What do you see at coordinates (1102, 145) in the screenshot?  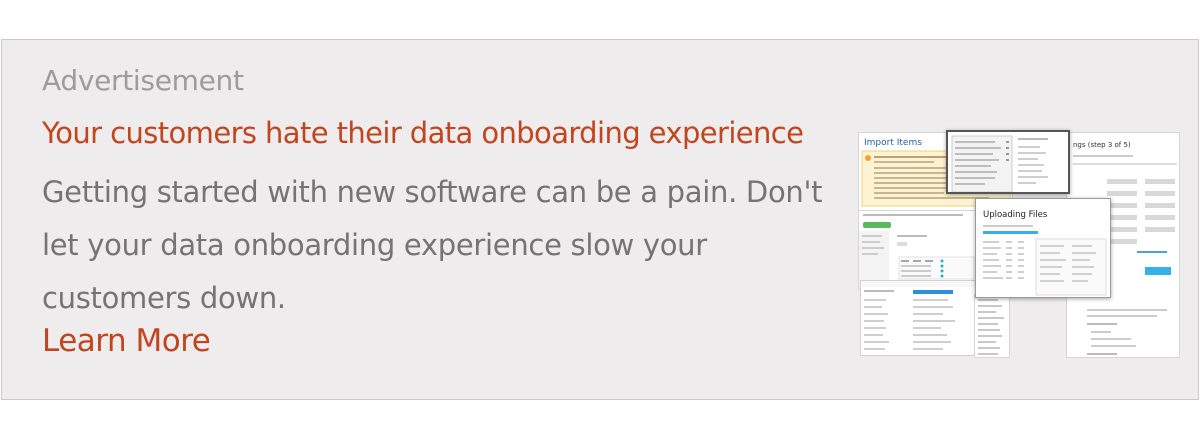 I see `mapping-step-title: ngs (step 3 of 5)` at bounding box center [1102, 145].